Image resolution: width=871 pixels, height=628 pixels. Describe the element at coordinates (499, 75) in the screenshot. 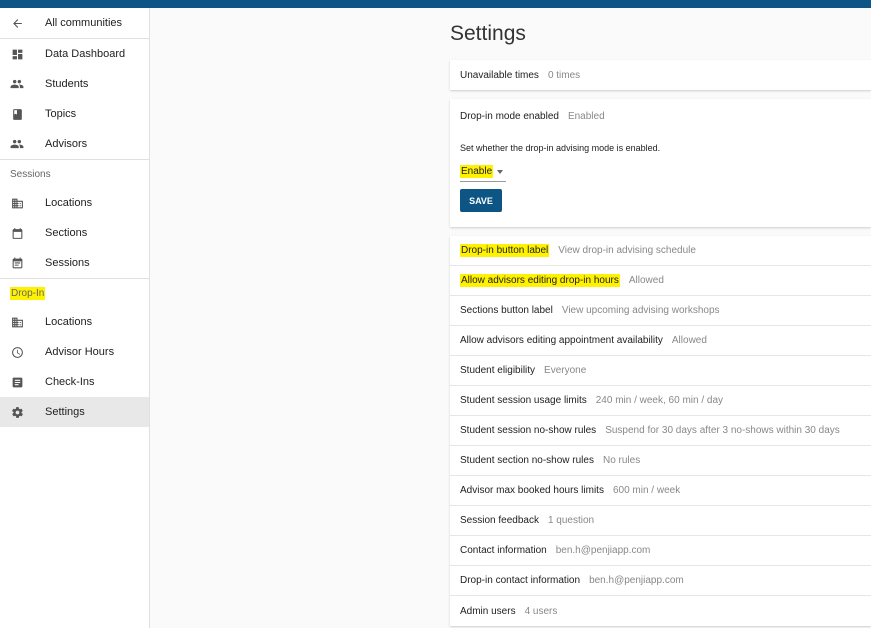

I see `setting-label: Unavailable times` at that location.